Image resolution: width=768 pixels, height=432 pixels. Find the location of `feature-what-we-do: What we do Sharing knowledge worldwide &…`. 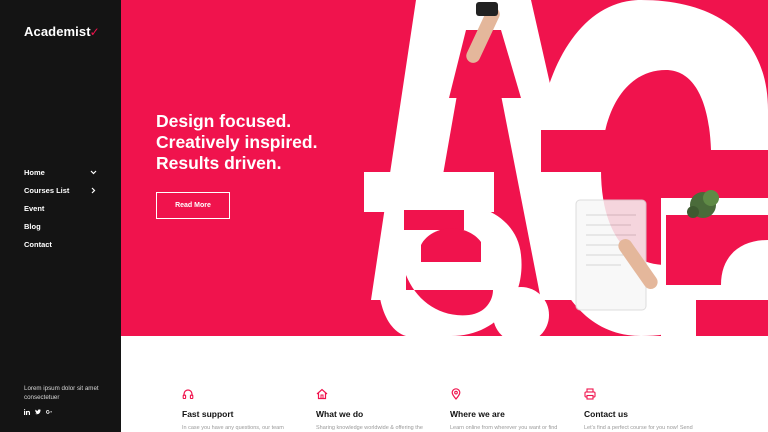

feature-what-we-do: What we do Sharing knowledge worldwide &… is located at coordinates (378, 409).